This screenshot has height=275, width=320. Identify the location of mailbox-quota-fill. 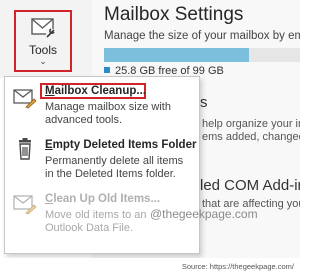
(177, 55).